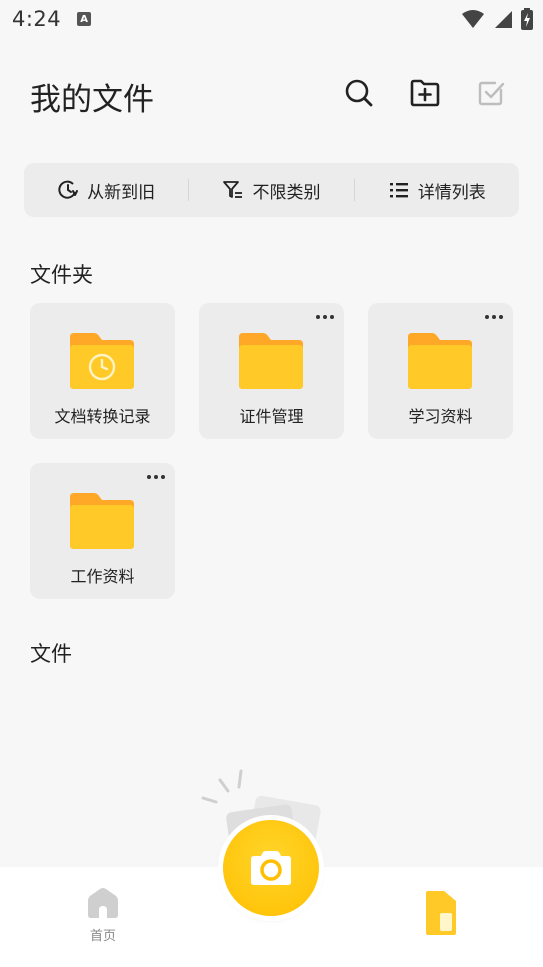 The image size is (543, 967). Describe the element at coordinates (61, 275) in the screenshot. I see `folders-section-title: 文件夹` at that location.